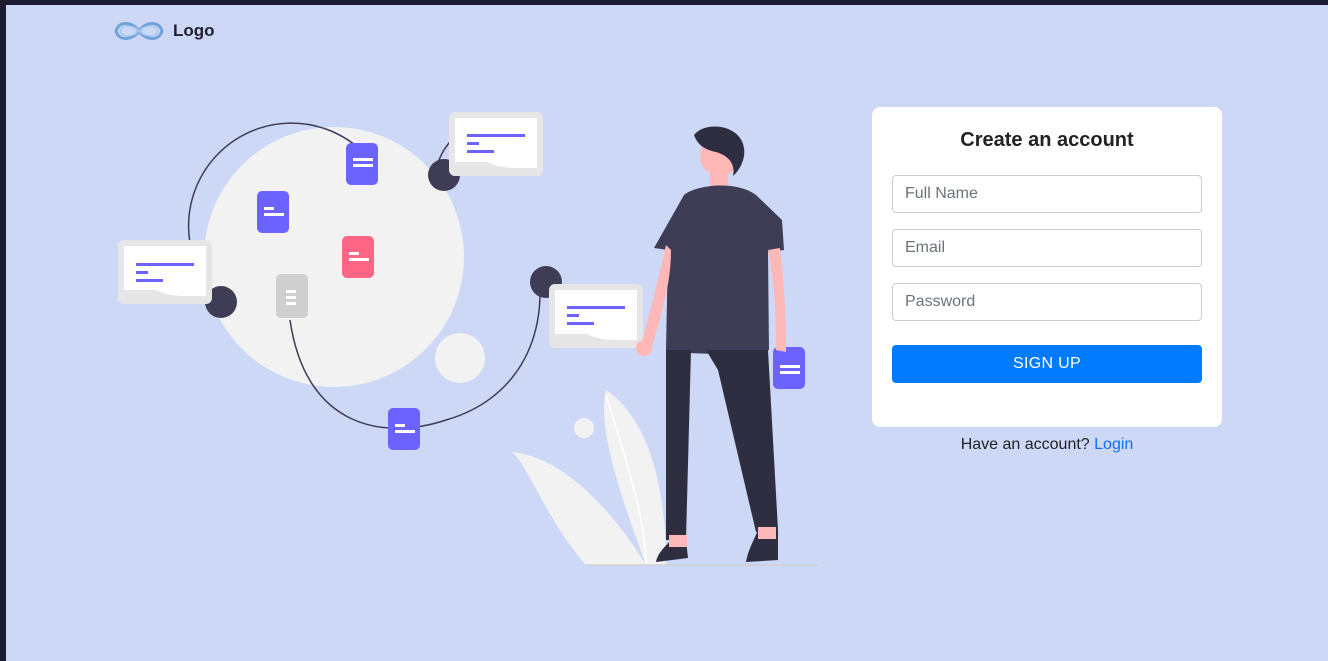  Describe the element at coordinates (1047, 248) in the screenshot. I see `email-field` at that location.